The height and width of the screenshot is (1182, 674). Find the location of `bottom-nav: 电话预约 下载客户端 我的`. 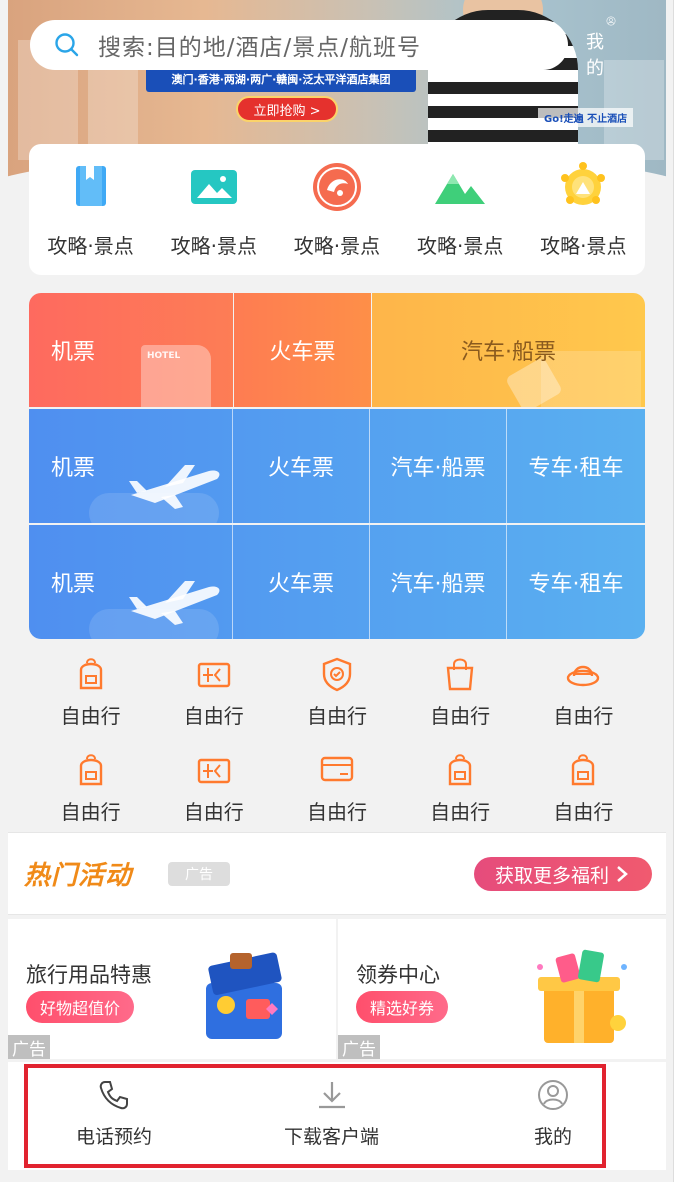

bottom-nav: 电话预约 下载客户端 我的 is located at coordinates (337, 1116).